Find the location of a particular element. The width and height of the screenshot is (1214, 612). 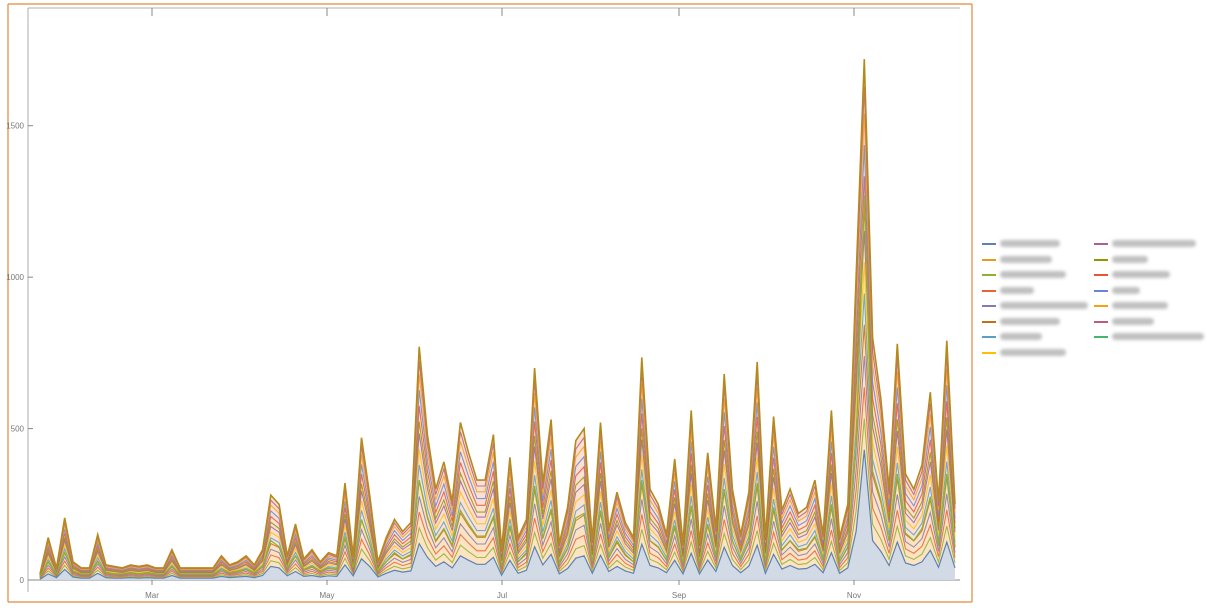

chart-legend is located at coordinates (1098, 300).